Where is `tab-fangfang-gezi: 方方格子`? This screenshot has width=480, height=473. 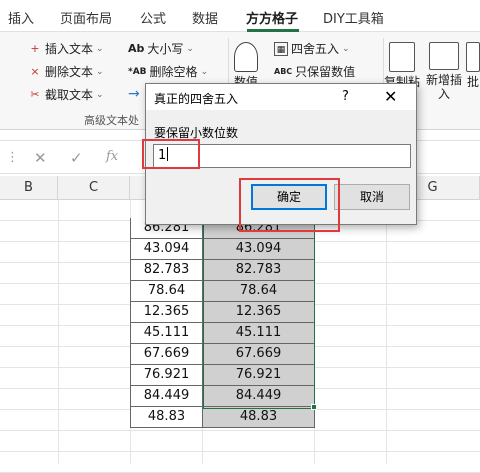
tab-fangfang-gezi: 方方格子 is located at coordinates (272, 17).